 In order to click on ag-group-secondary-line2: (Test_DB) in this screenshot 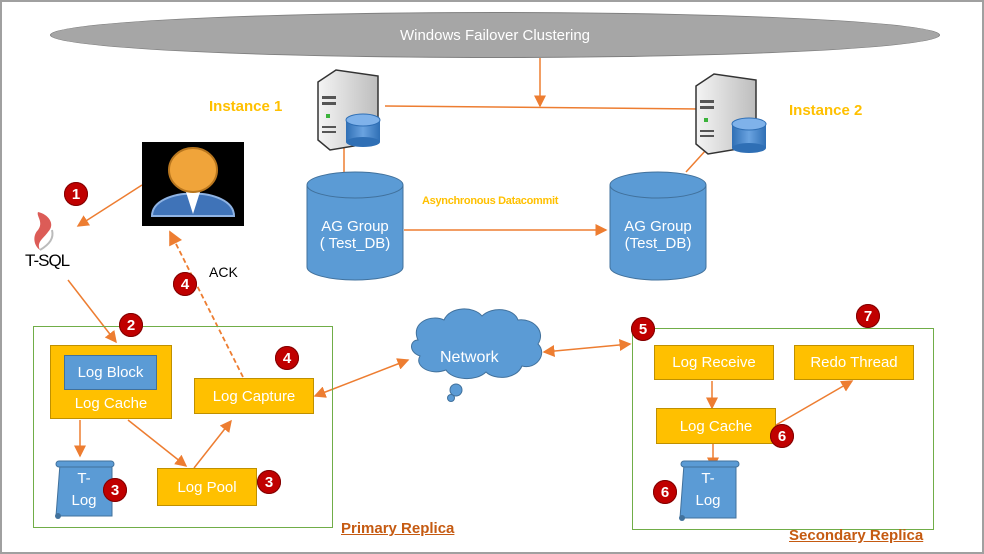, I will do `click(658, 243)`.